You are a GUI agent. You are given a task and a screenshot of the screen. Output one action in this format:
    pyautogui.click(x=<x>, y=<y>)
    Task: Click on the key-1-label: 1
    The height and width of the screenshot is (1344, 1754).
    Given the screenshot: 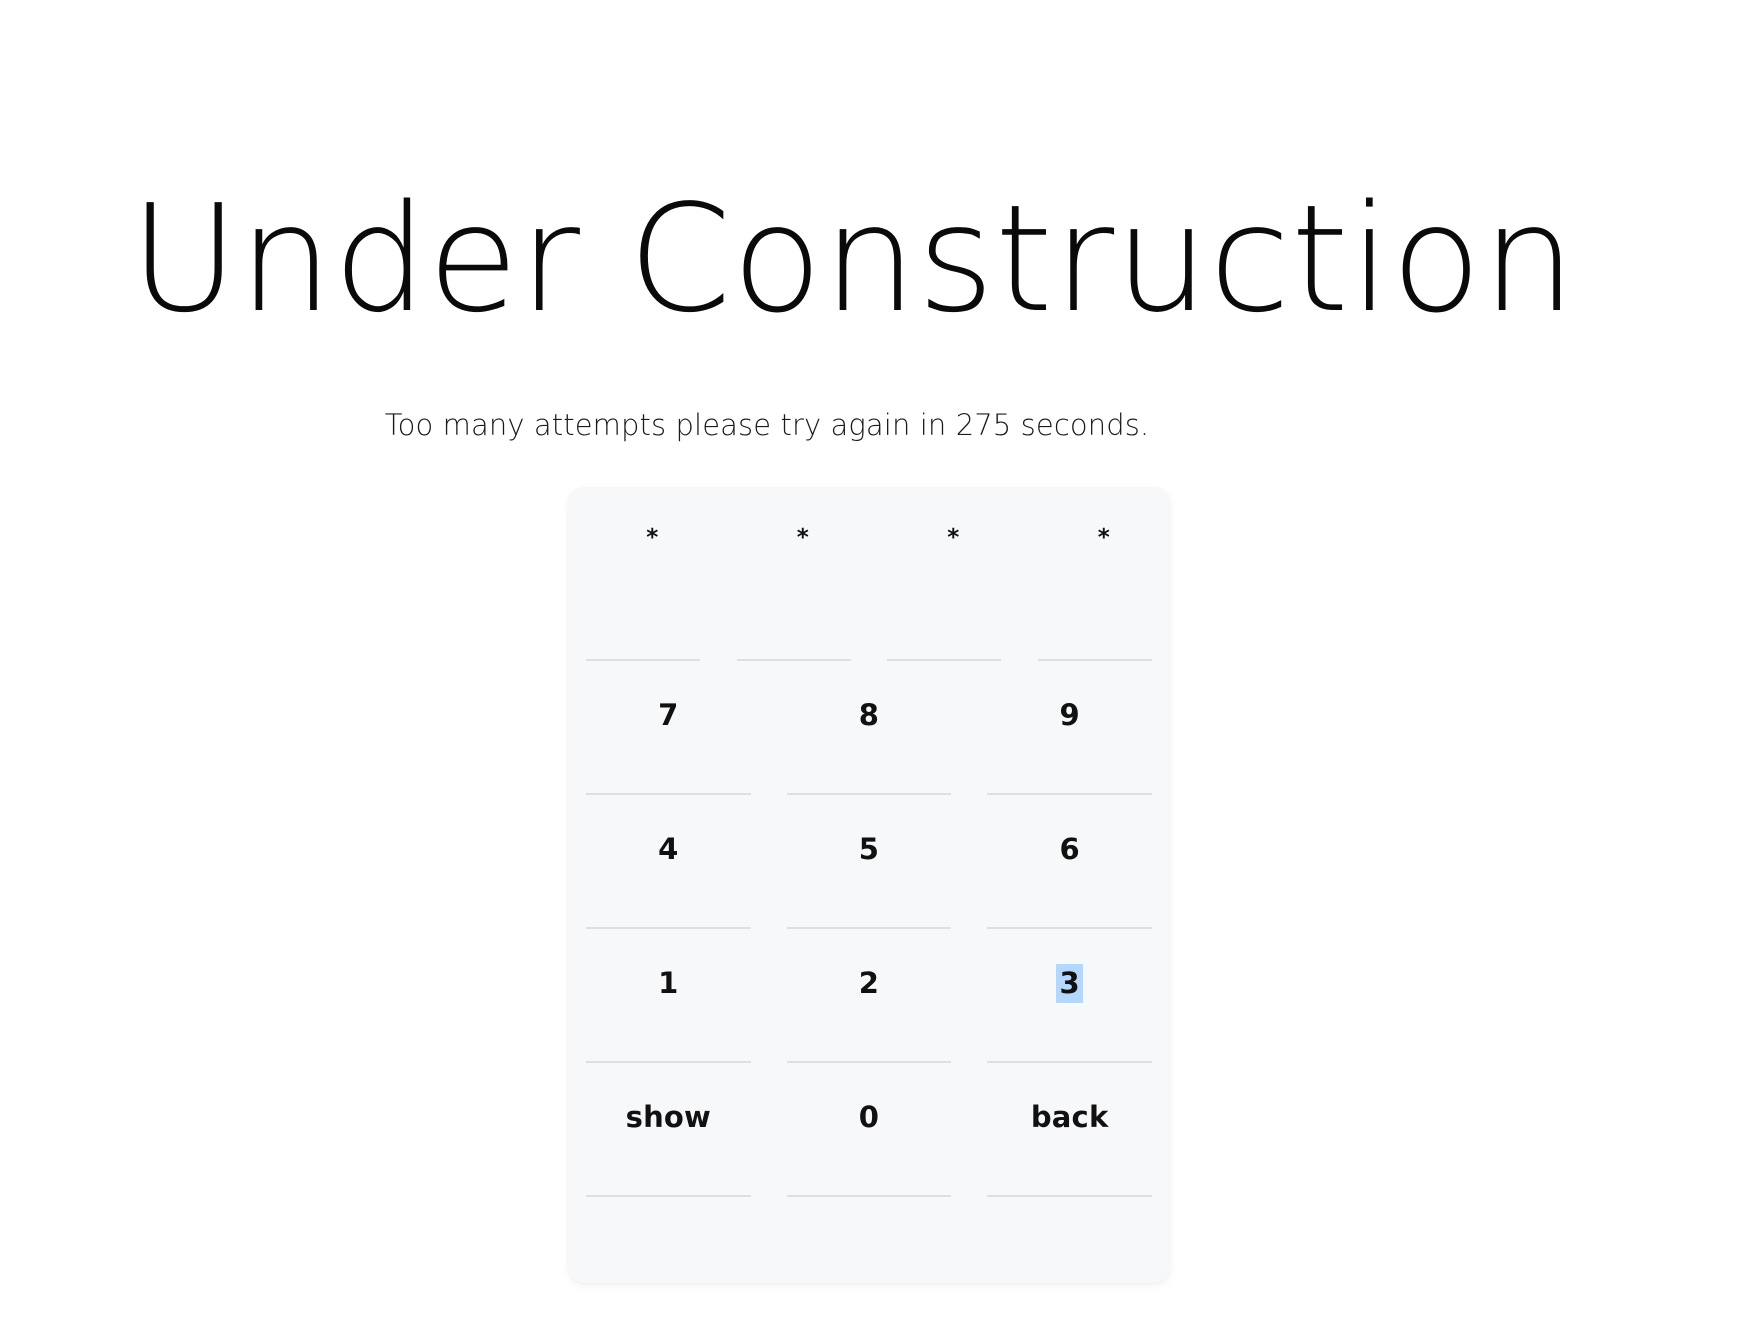 What is the action you would take?
    pyautogui.click(x=668, y=983)
    